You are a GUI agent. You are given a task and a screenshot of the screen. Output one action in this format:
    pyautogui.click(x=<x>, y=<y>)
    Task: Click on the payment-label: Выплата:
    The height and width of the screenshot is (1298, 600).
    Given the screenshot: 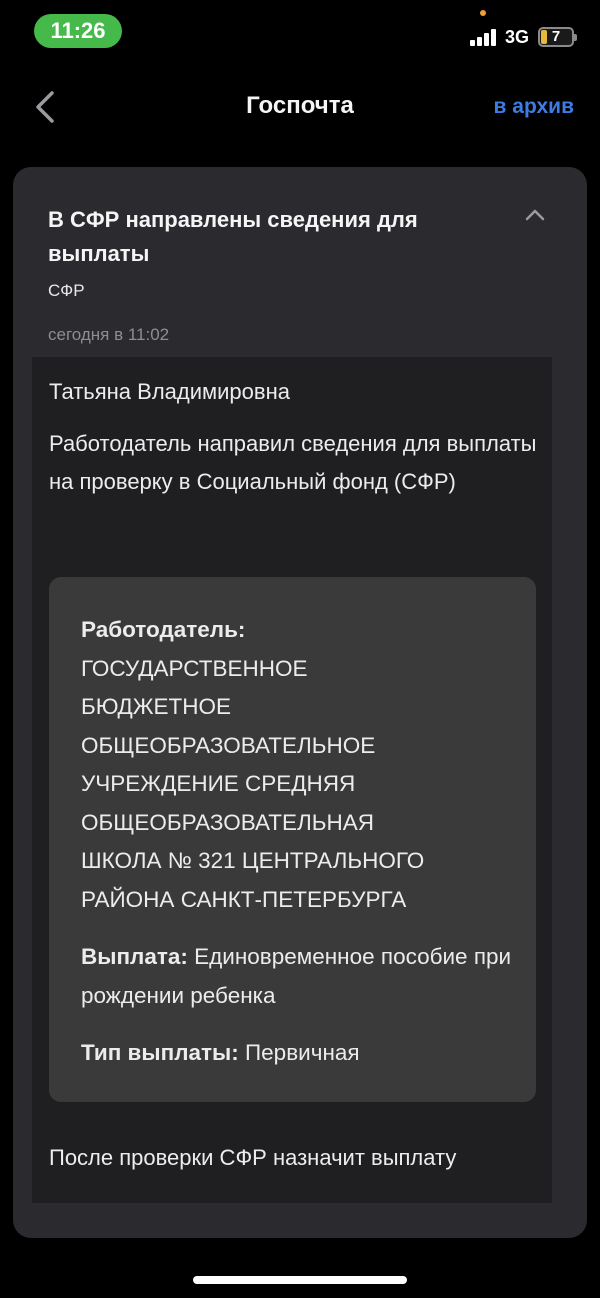 What is the action you would take?
    pyautogui.click(x=134, y=956)
    